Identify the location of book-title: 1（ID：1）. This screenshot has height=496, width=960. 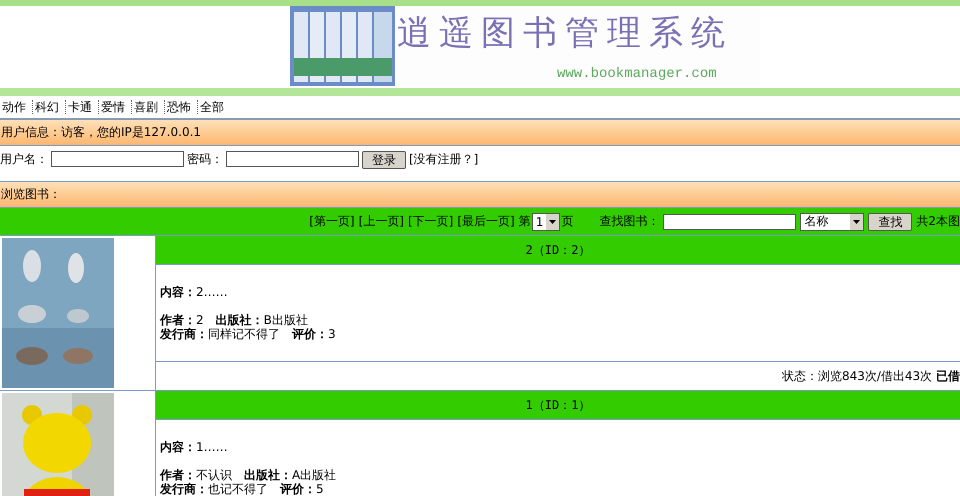
(558, 405).